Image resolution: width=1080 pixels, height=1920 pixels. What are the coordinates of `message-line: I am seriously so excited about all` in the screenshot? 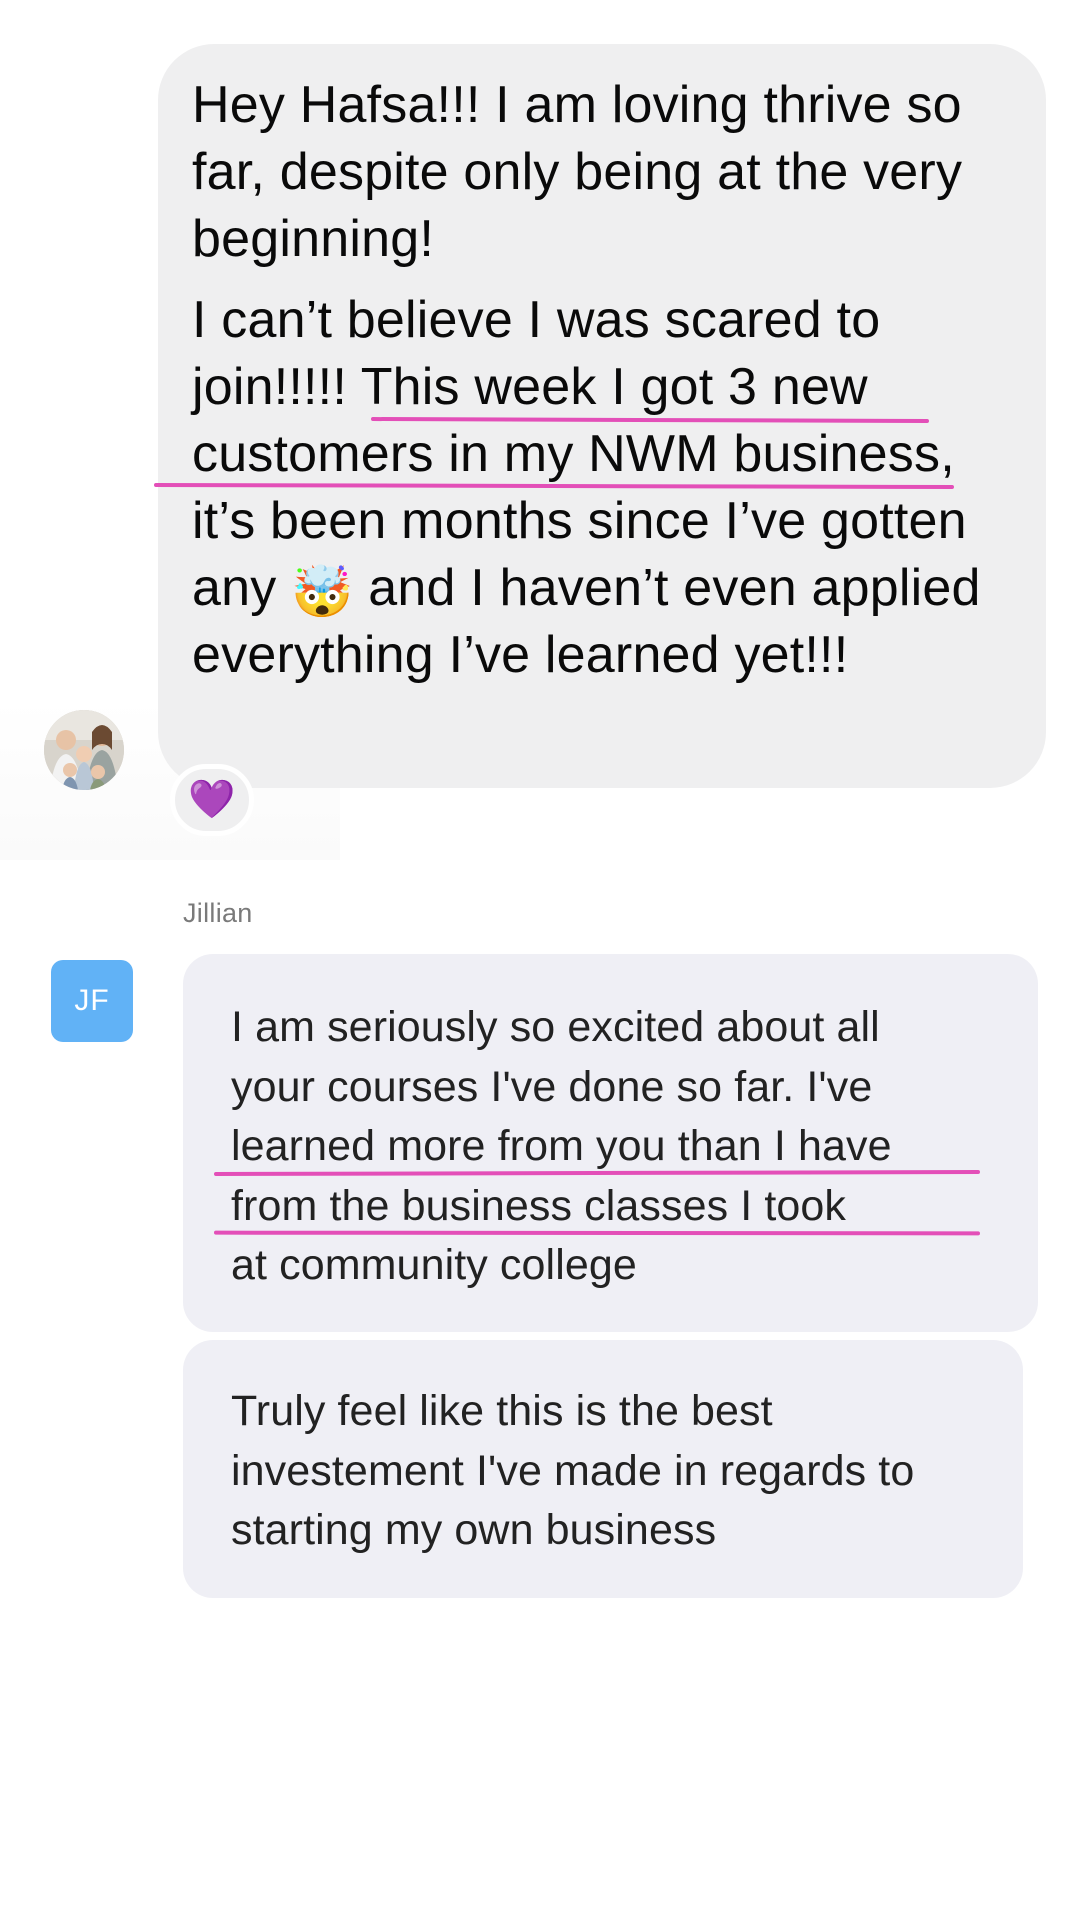 It's located at (555, 1027).